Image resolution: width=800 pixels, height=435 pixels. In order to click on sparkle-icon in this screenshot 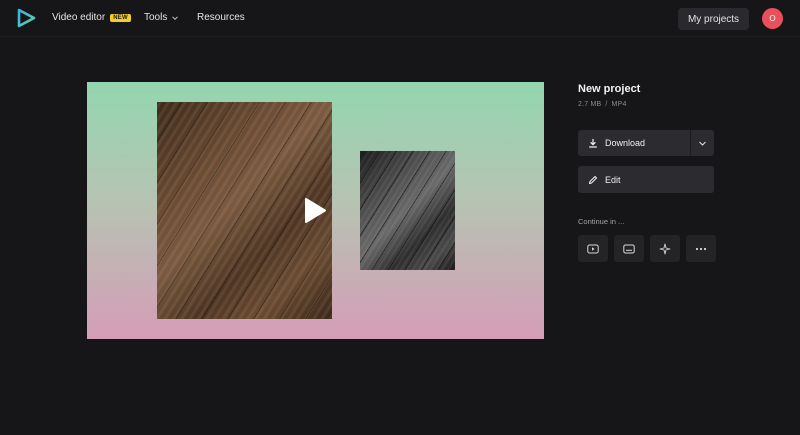, I will do `click(665, 248)`.